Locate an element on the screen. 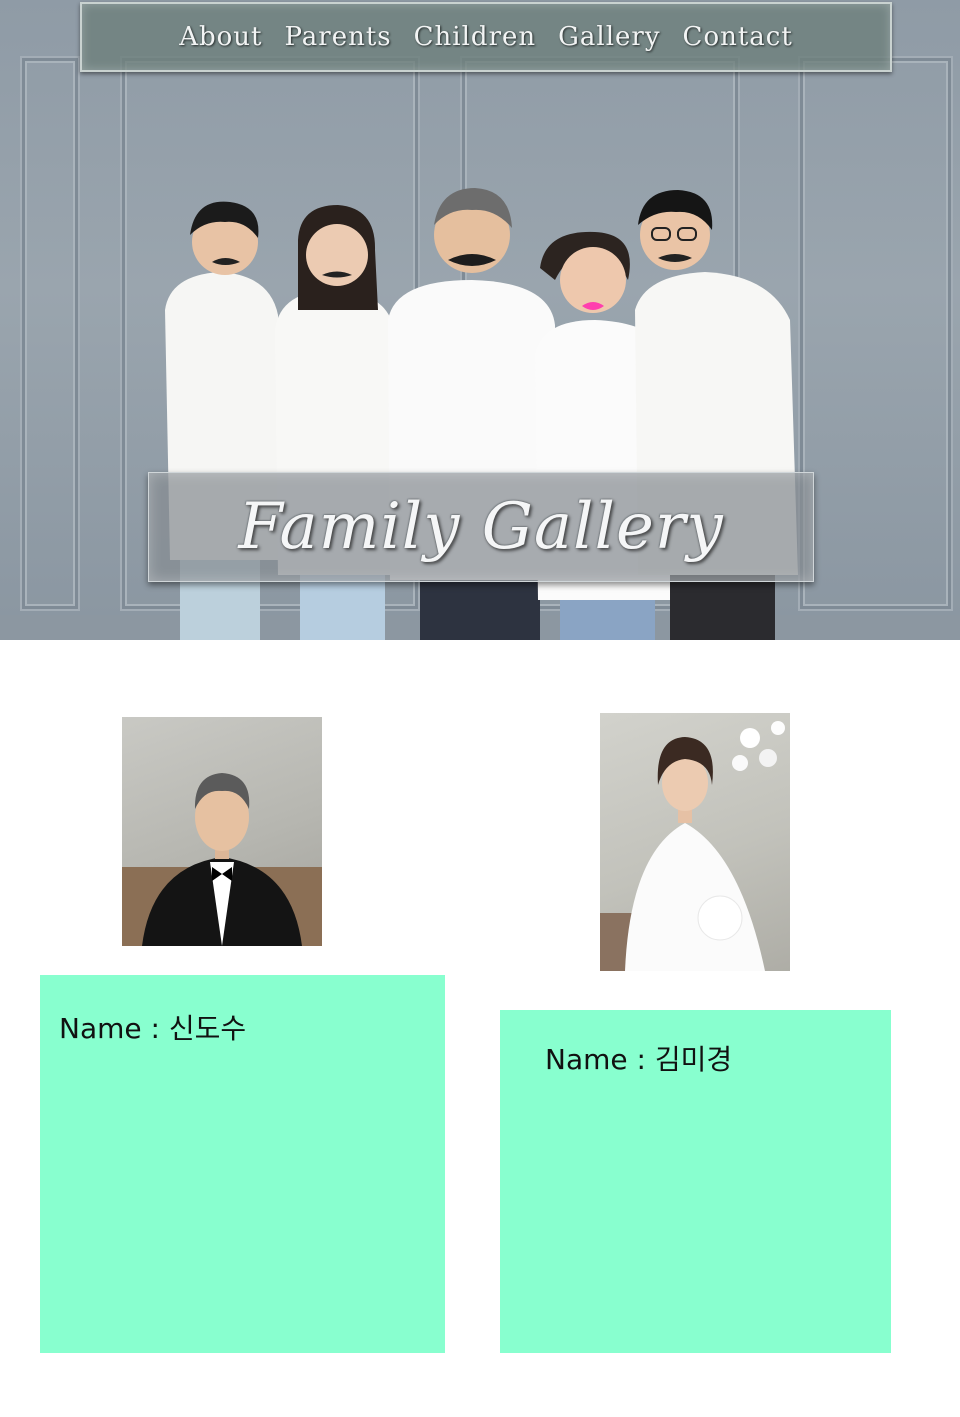 This screenshot has height=1417, width=960. main-nav: About Parents Children Gallery Contact is located at coordinates (486, 37).